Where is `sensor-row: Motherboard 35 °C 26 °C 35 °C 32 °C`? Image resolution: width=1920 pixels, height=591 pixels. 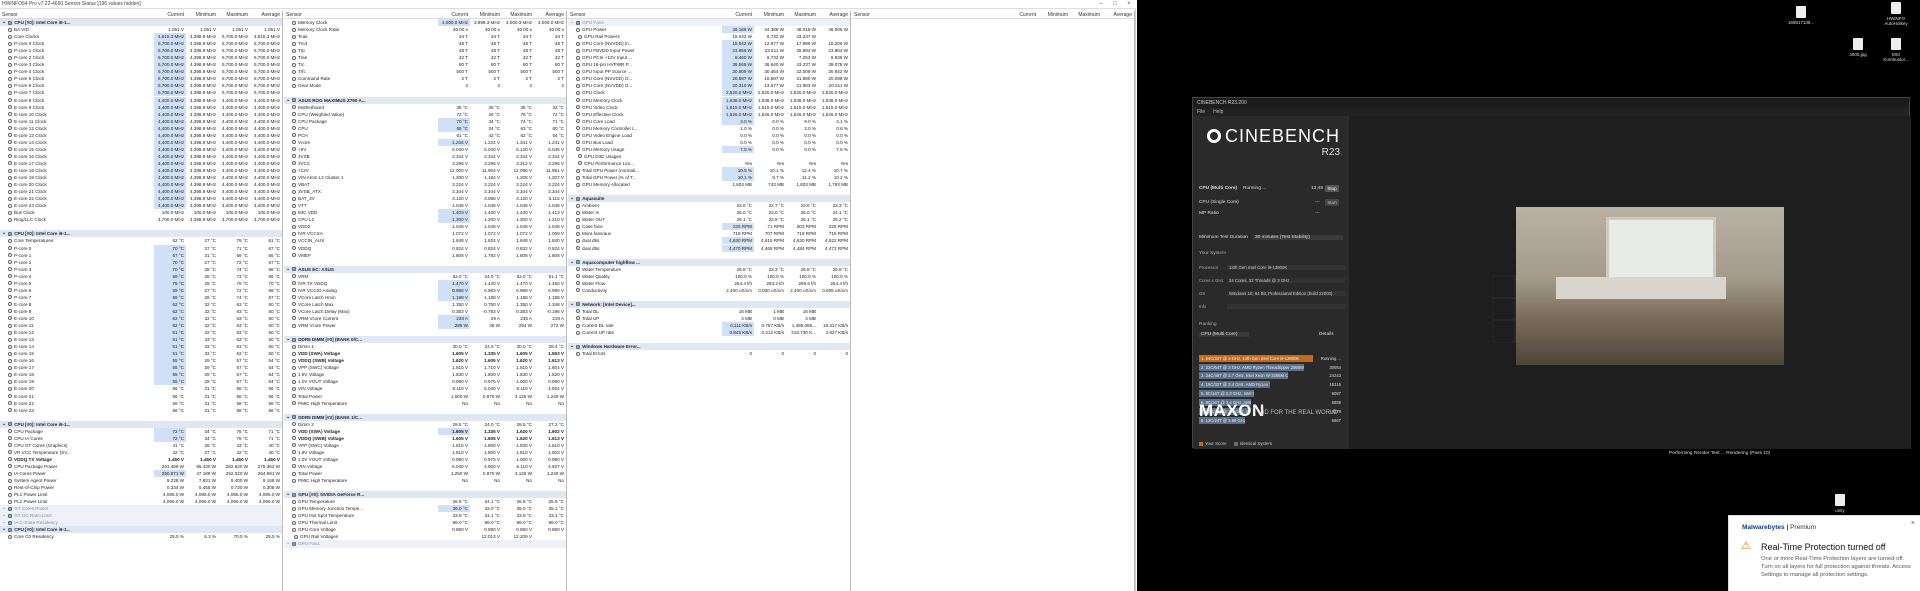 sensor-row: Motherboard 35 °C 26 °C 35 °C 32 °C is located at coordinates (425, 107).